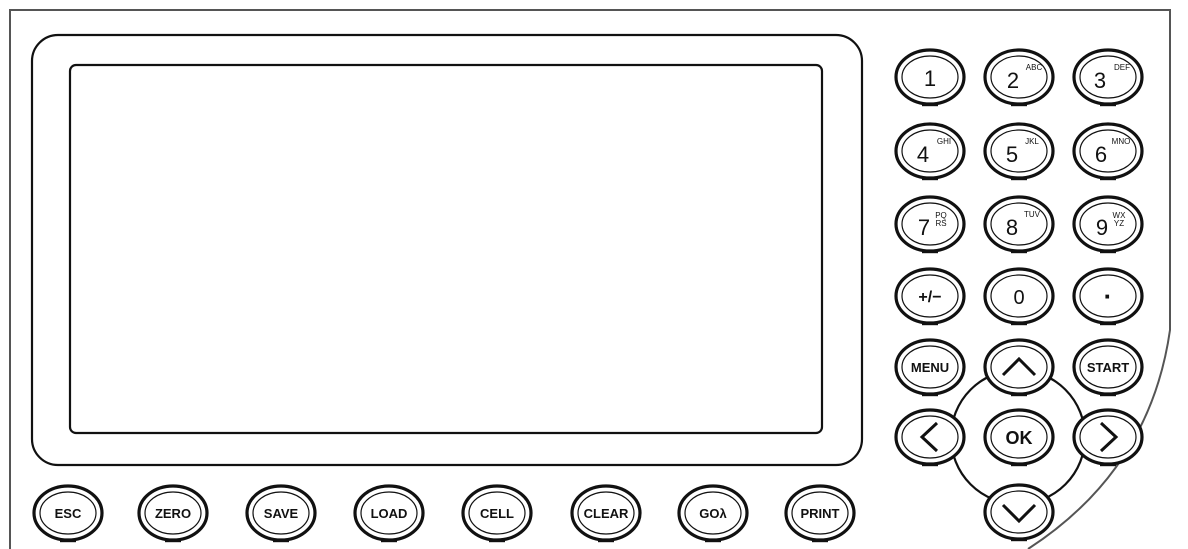 The width and height of the screenshot is (1188, 549). I want to click on save-key: SAVE, so click(281, 513).